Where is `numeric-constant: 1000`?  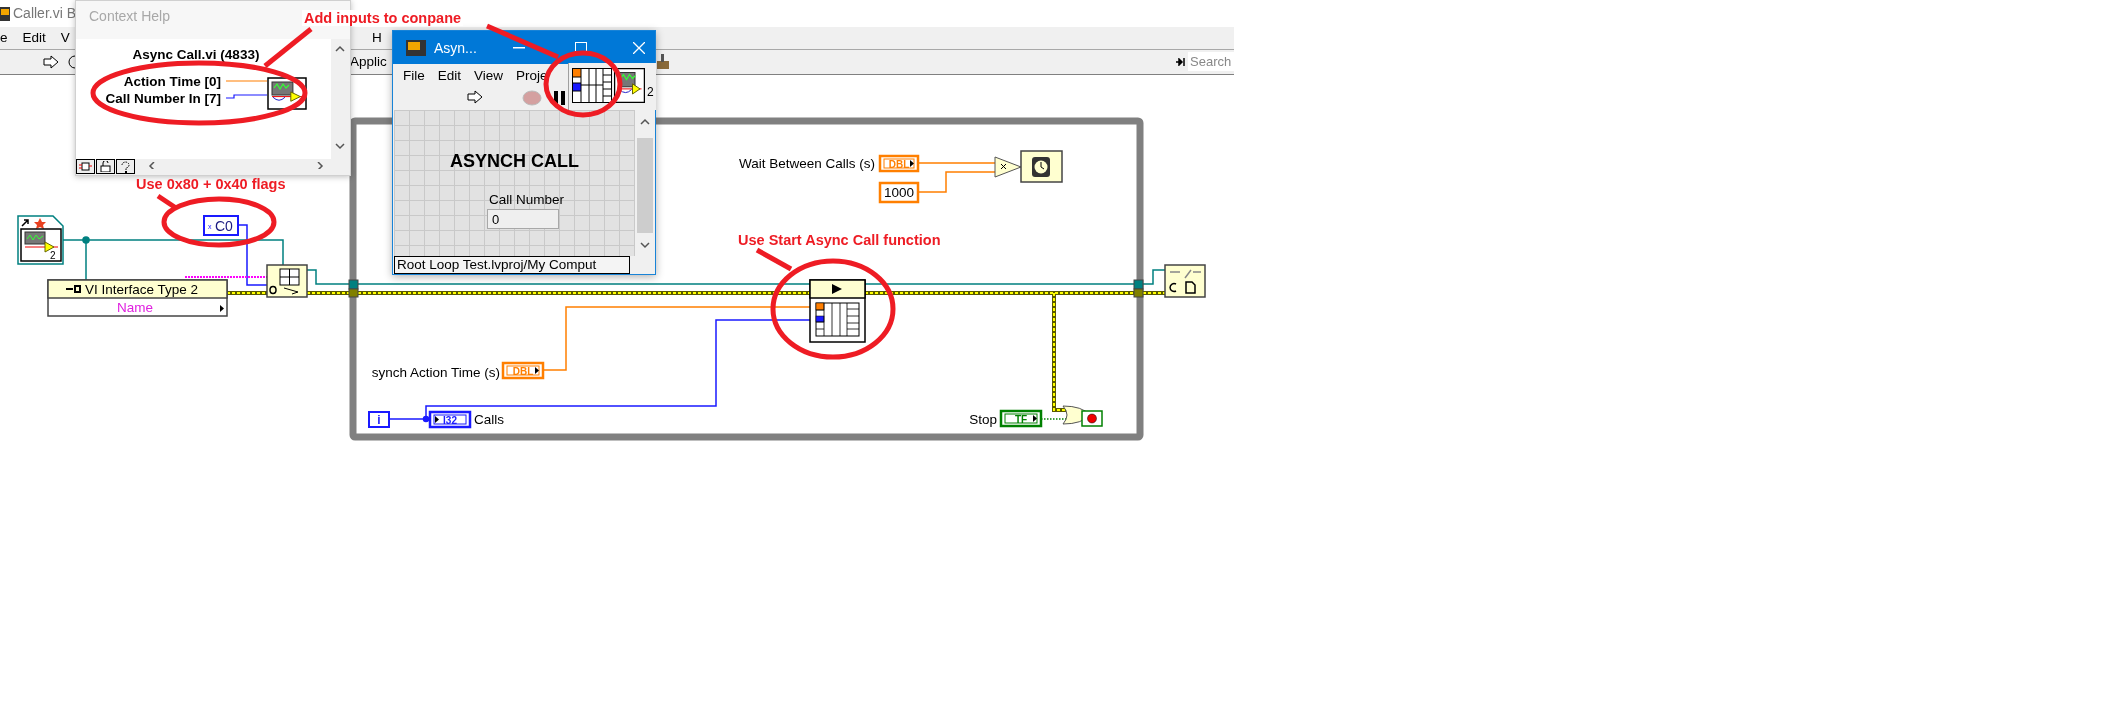 numeric-constant: 1000 is located at coordinates (899, 192).